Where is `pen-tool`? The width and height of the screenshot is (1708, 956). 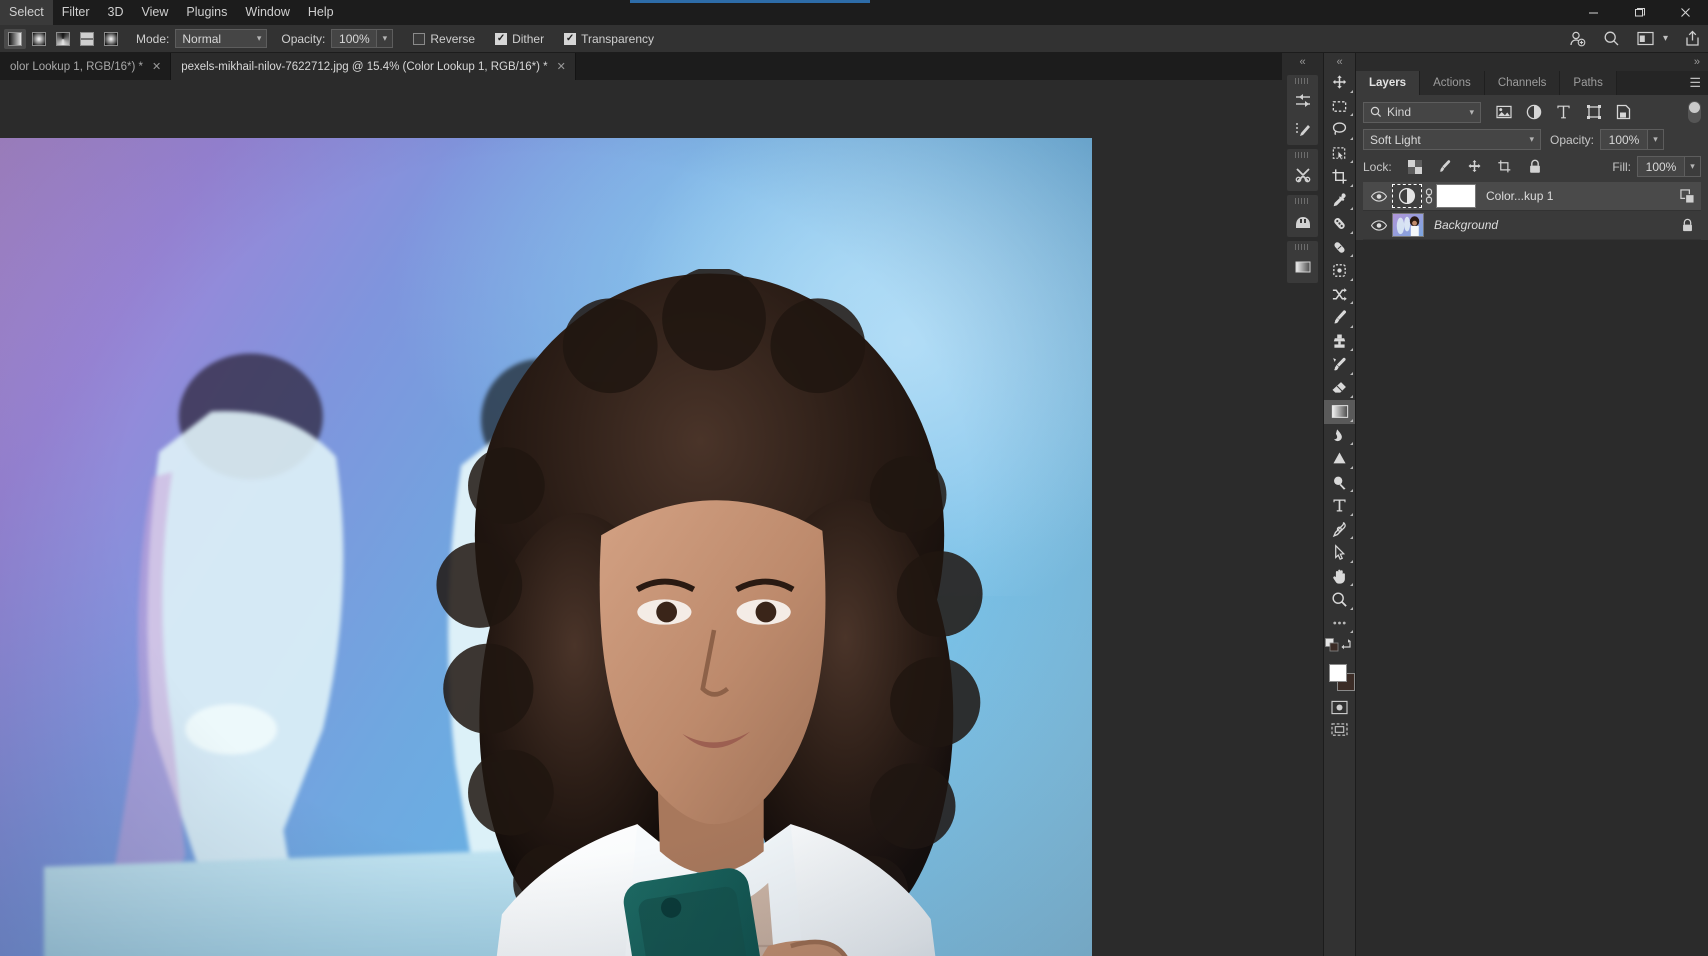
pen-tool is located at coordinates (1339, 530).